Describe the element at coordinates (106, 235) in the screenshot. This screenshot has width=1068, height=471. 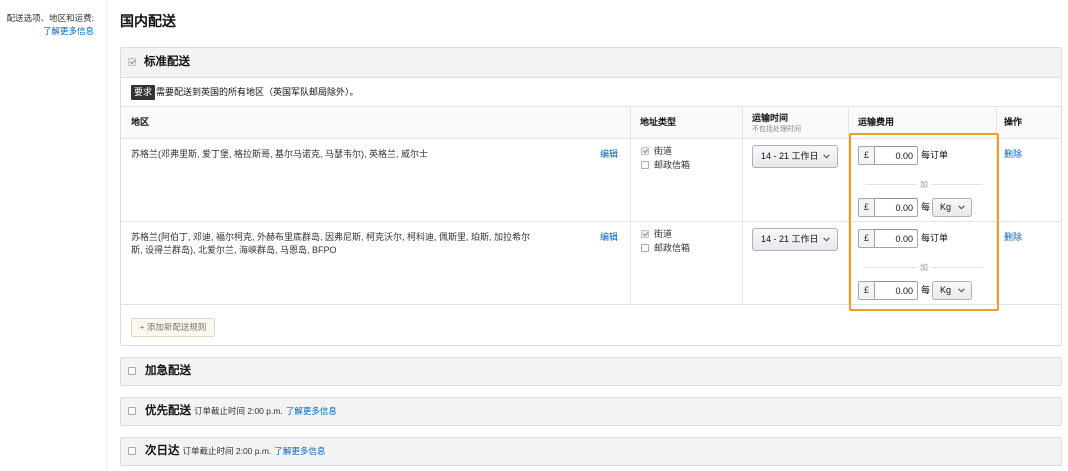
I see `column-divider` at that location.